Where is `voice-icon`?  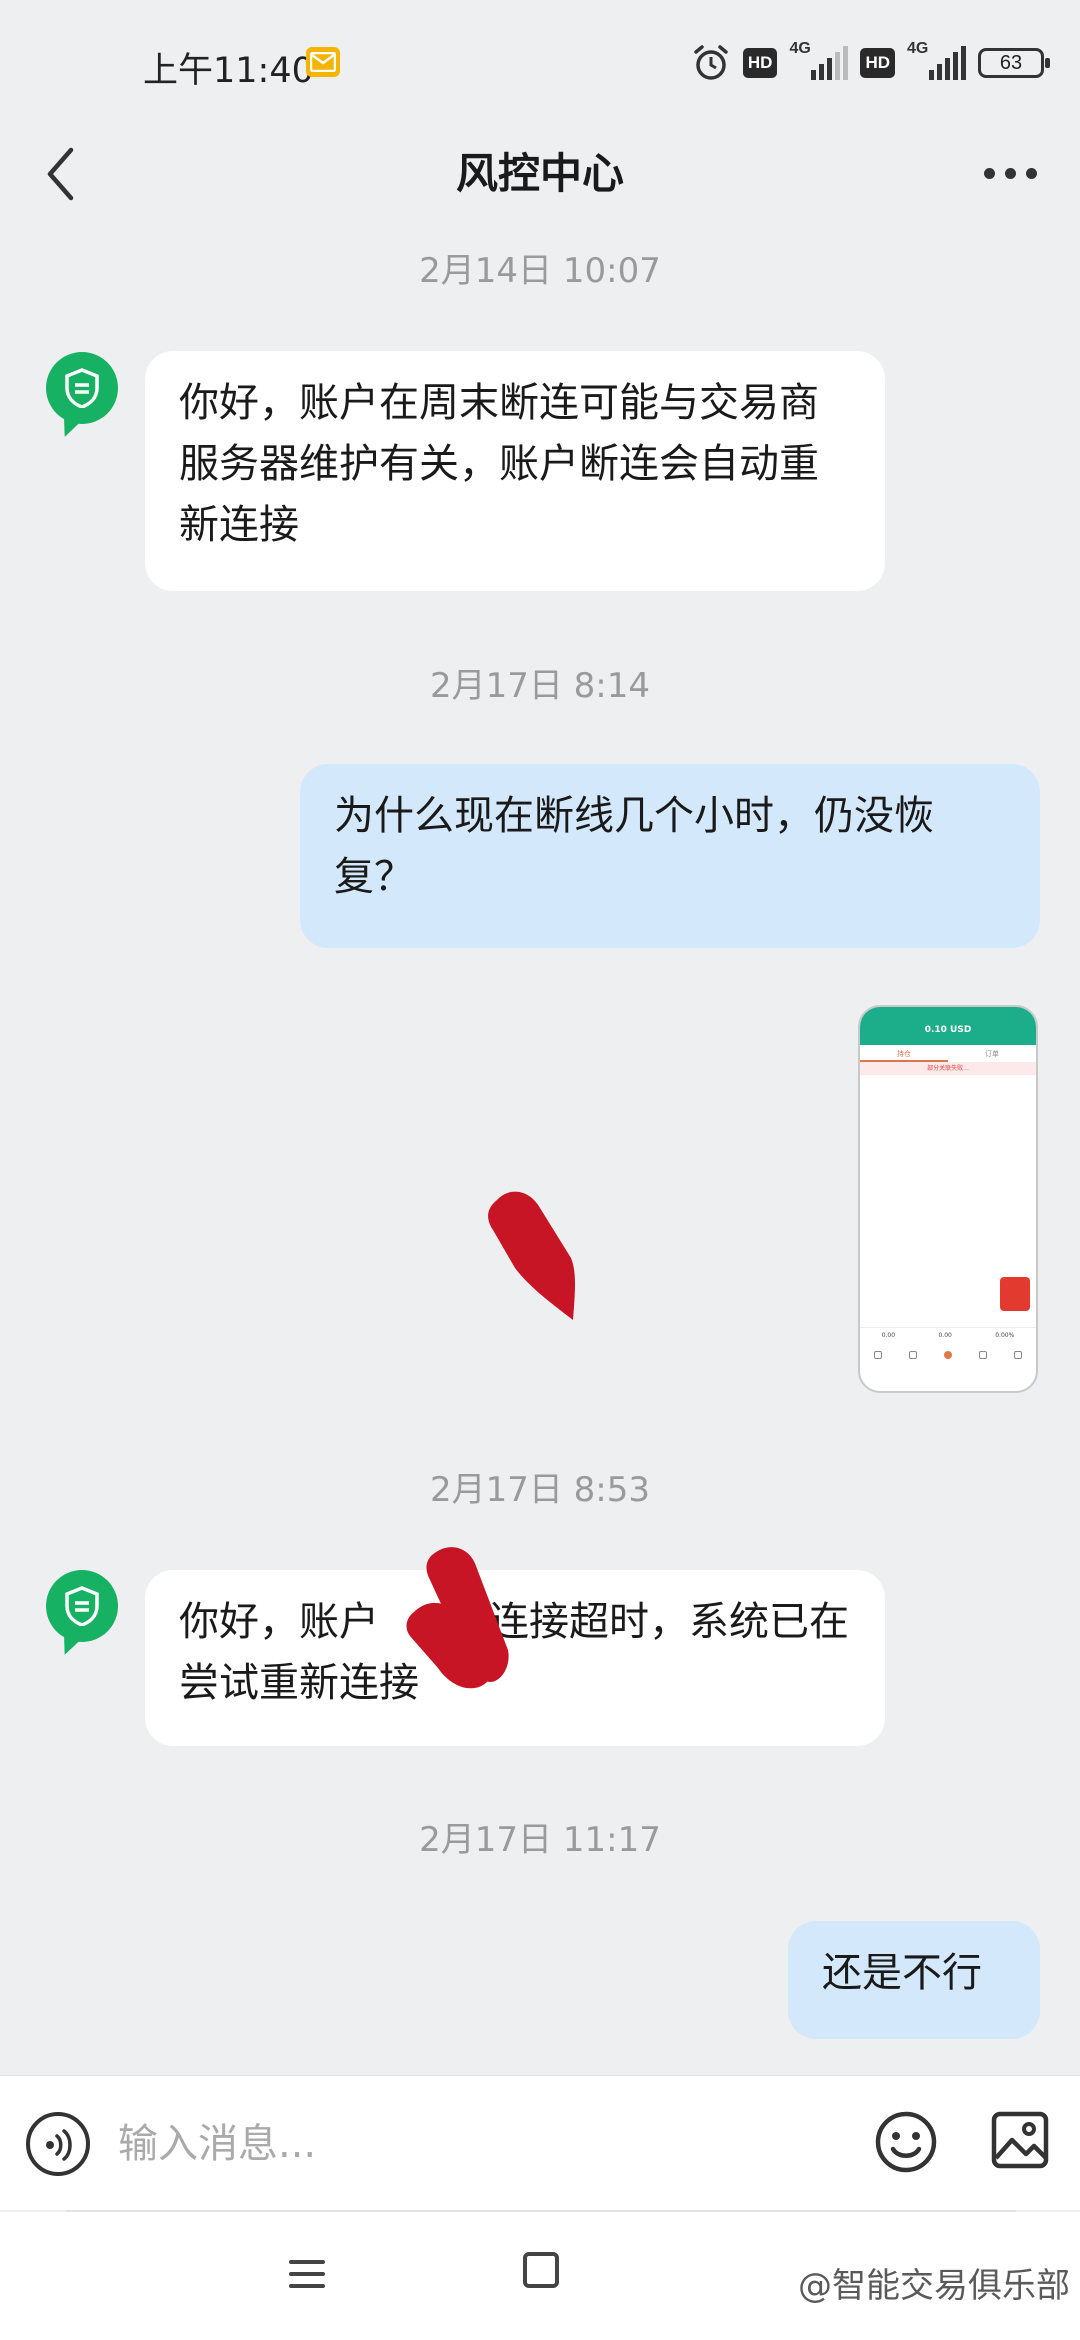
voice-icon is located at coordinates (59, 2145).